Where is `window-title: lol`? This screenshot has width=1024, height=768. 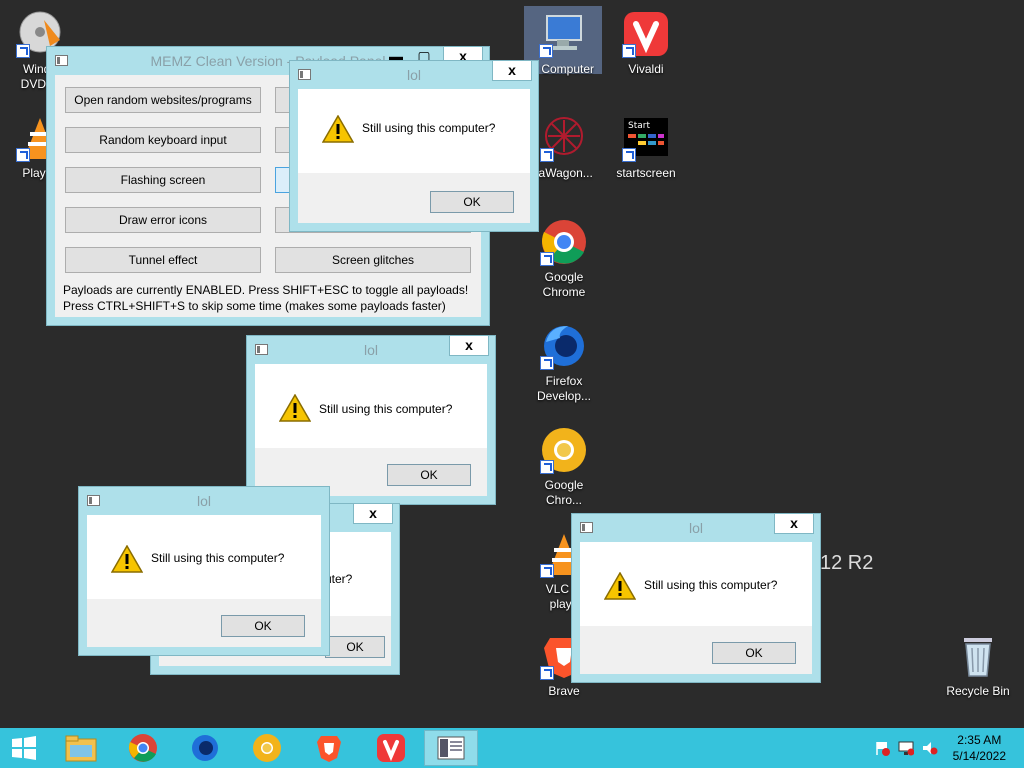
window-title: lol is located at coordinates (203, 501).